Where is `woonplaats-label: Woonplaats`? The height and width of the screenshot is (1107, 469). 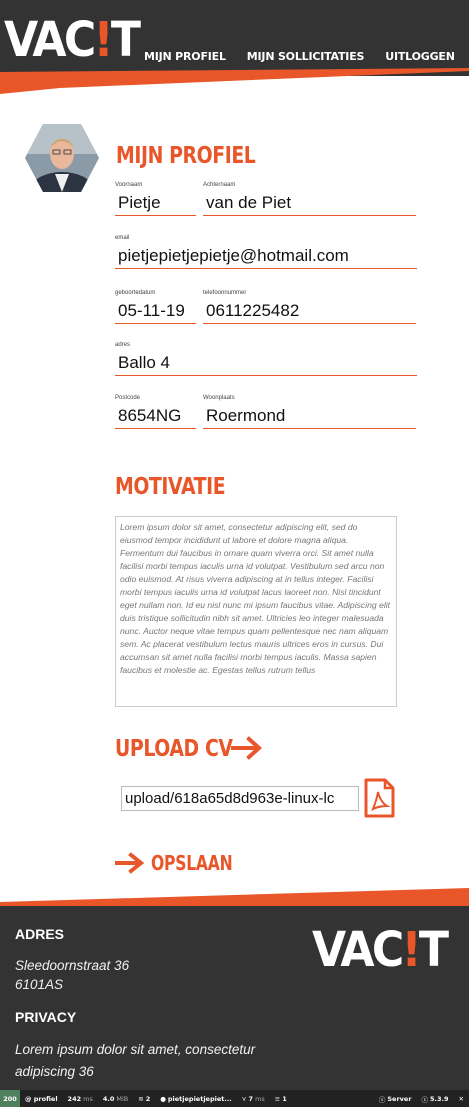
woonplaats-label: Woonplaats is located at coordinates (219, 398).